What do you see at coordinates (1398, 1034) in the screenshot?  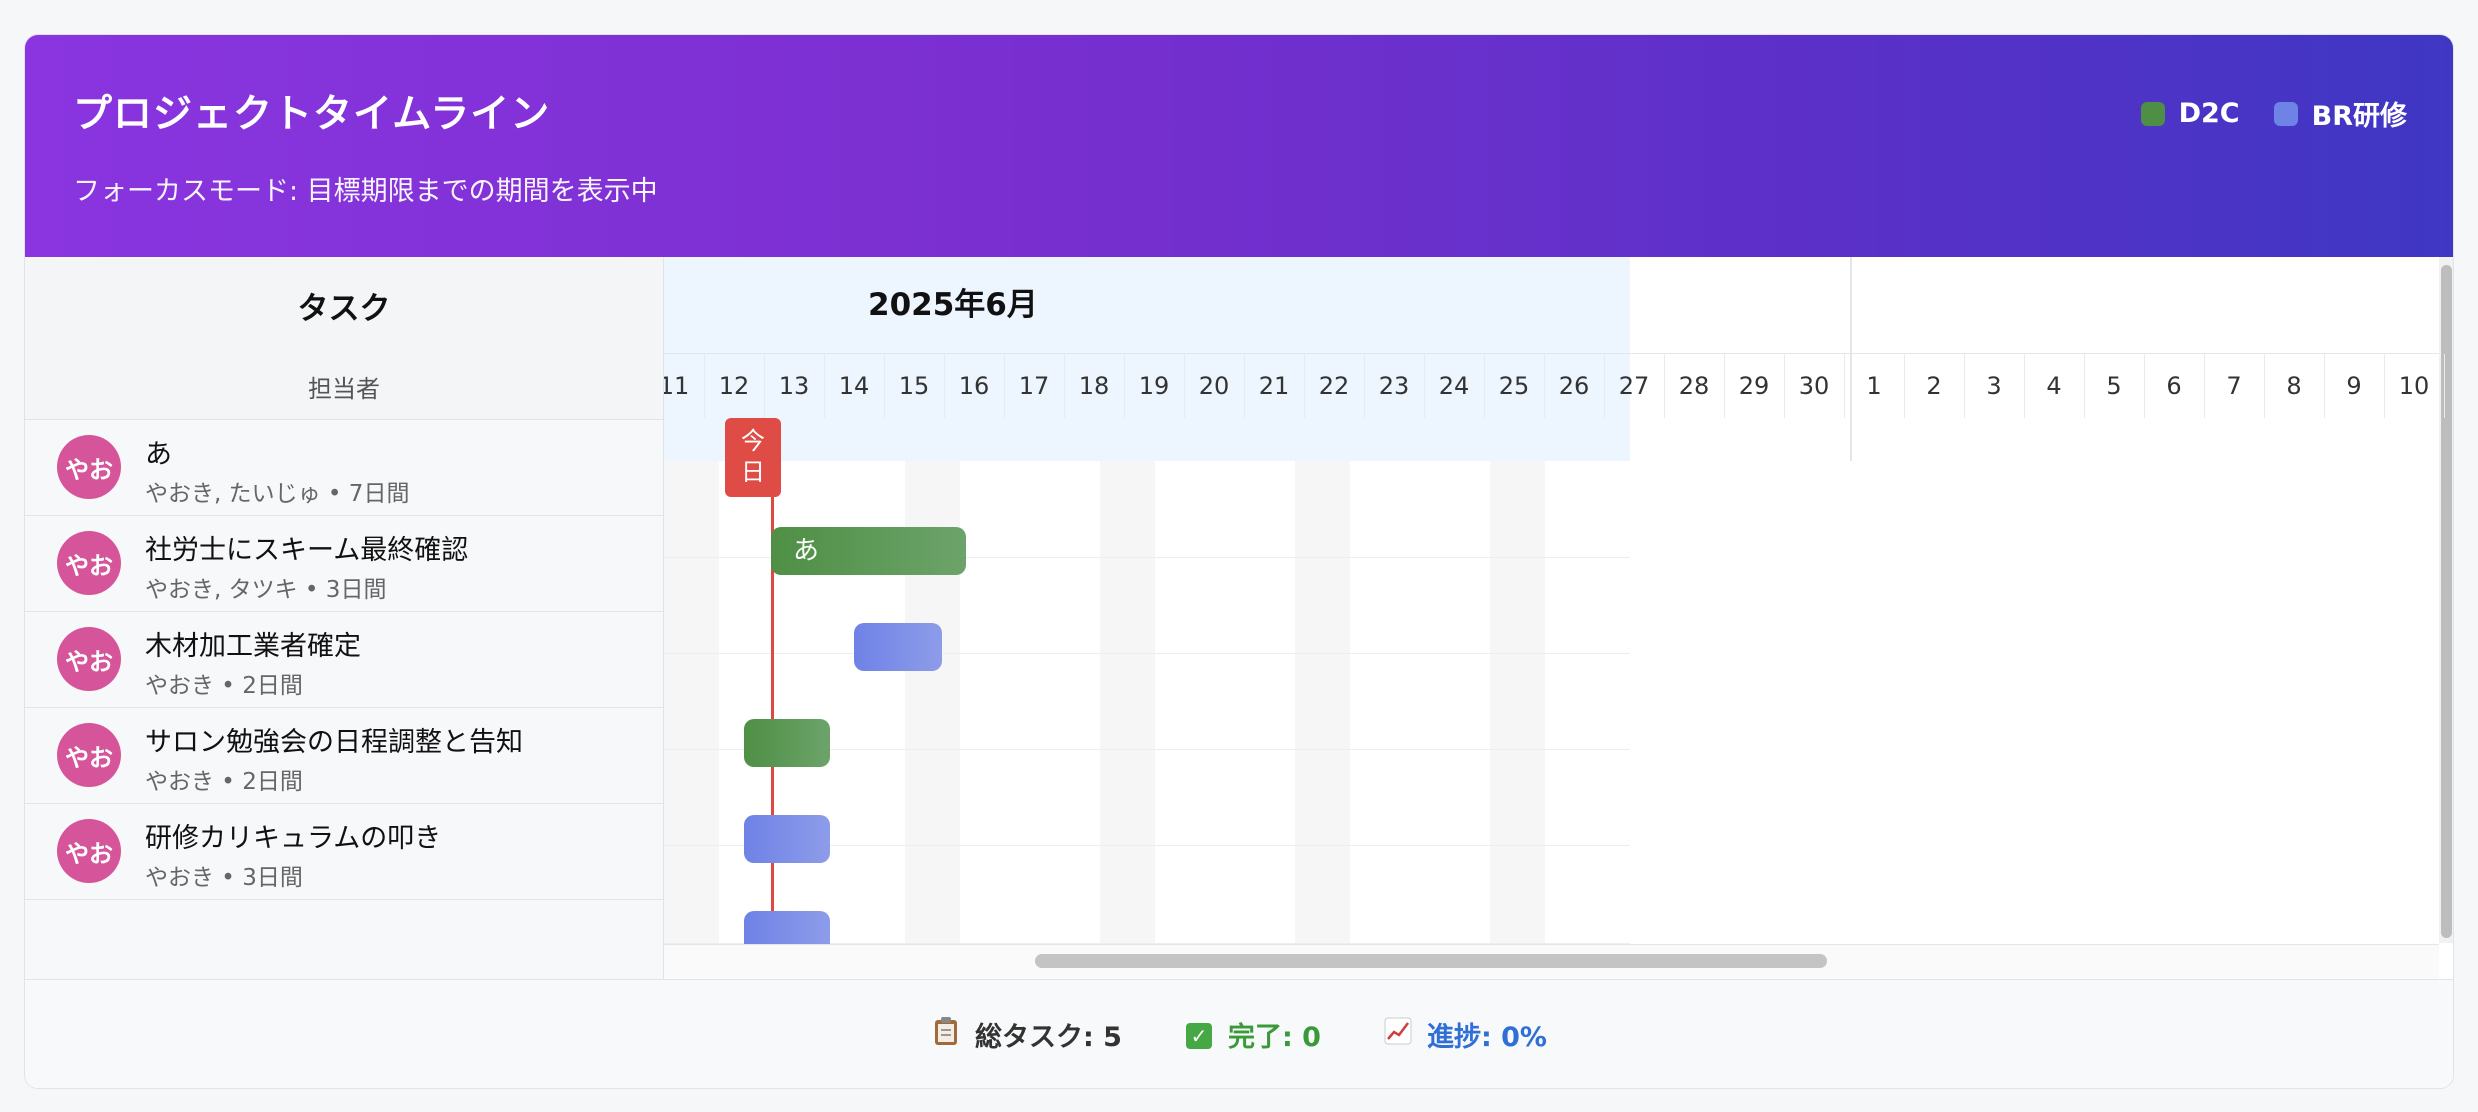 I see `chart-increasing-icon` at bounding box center [1398, 1034].